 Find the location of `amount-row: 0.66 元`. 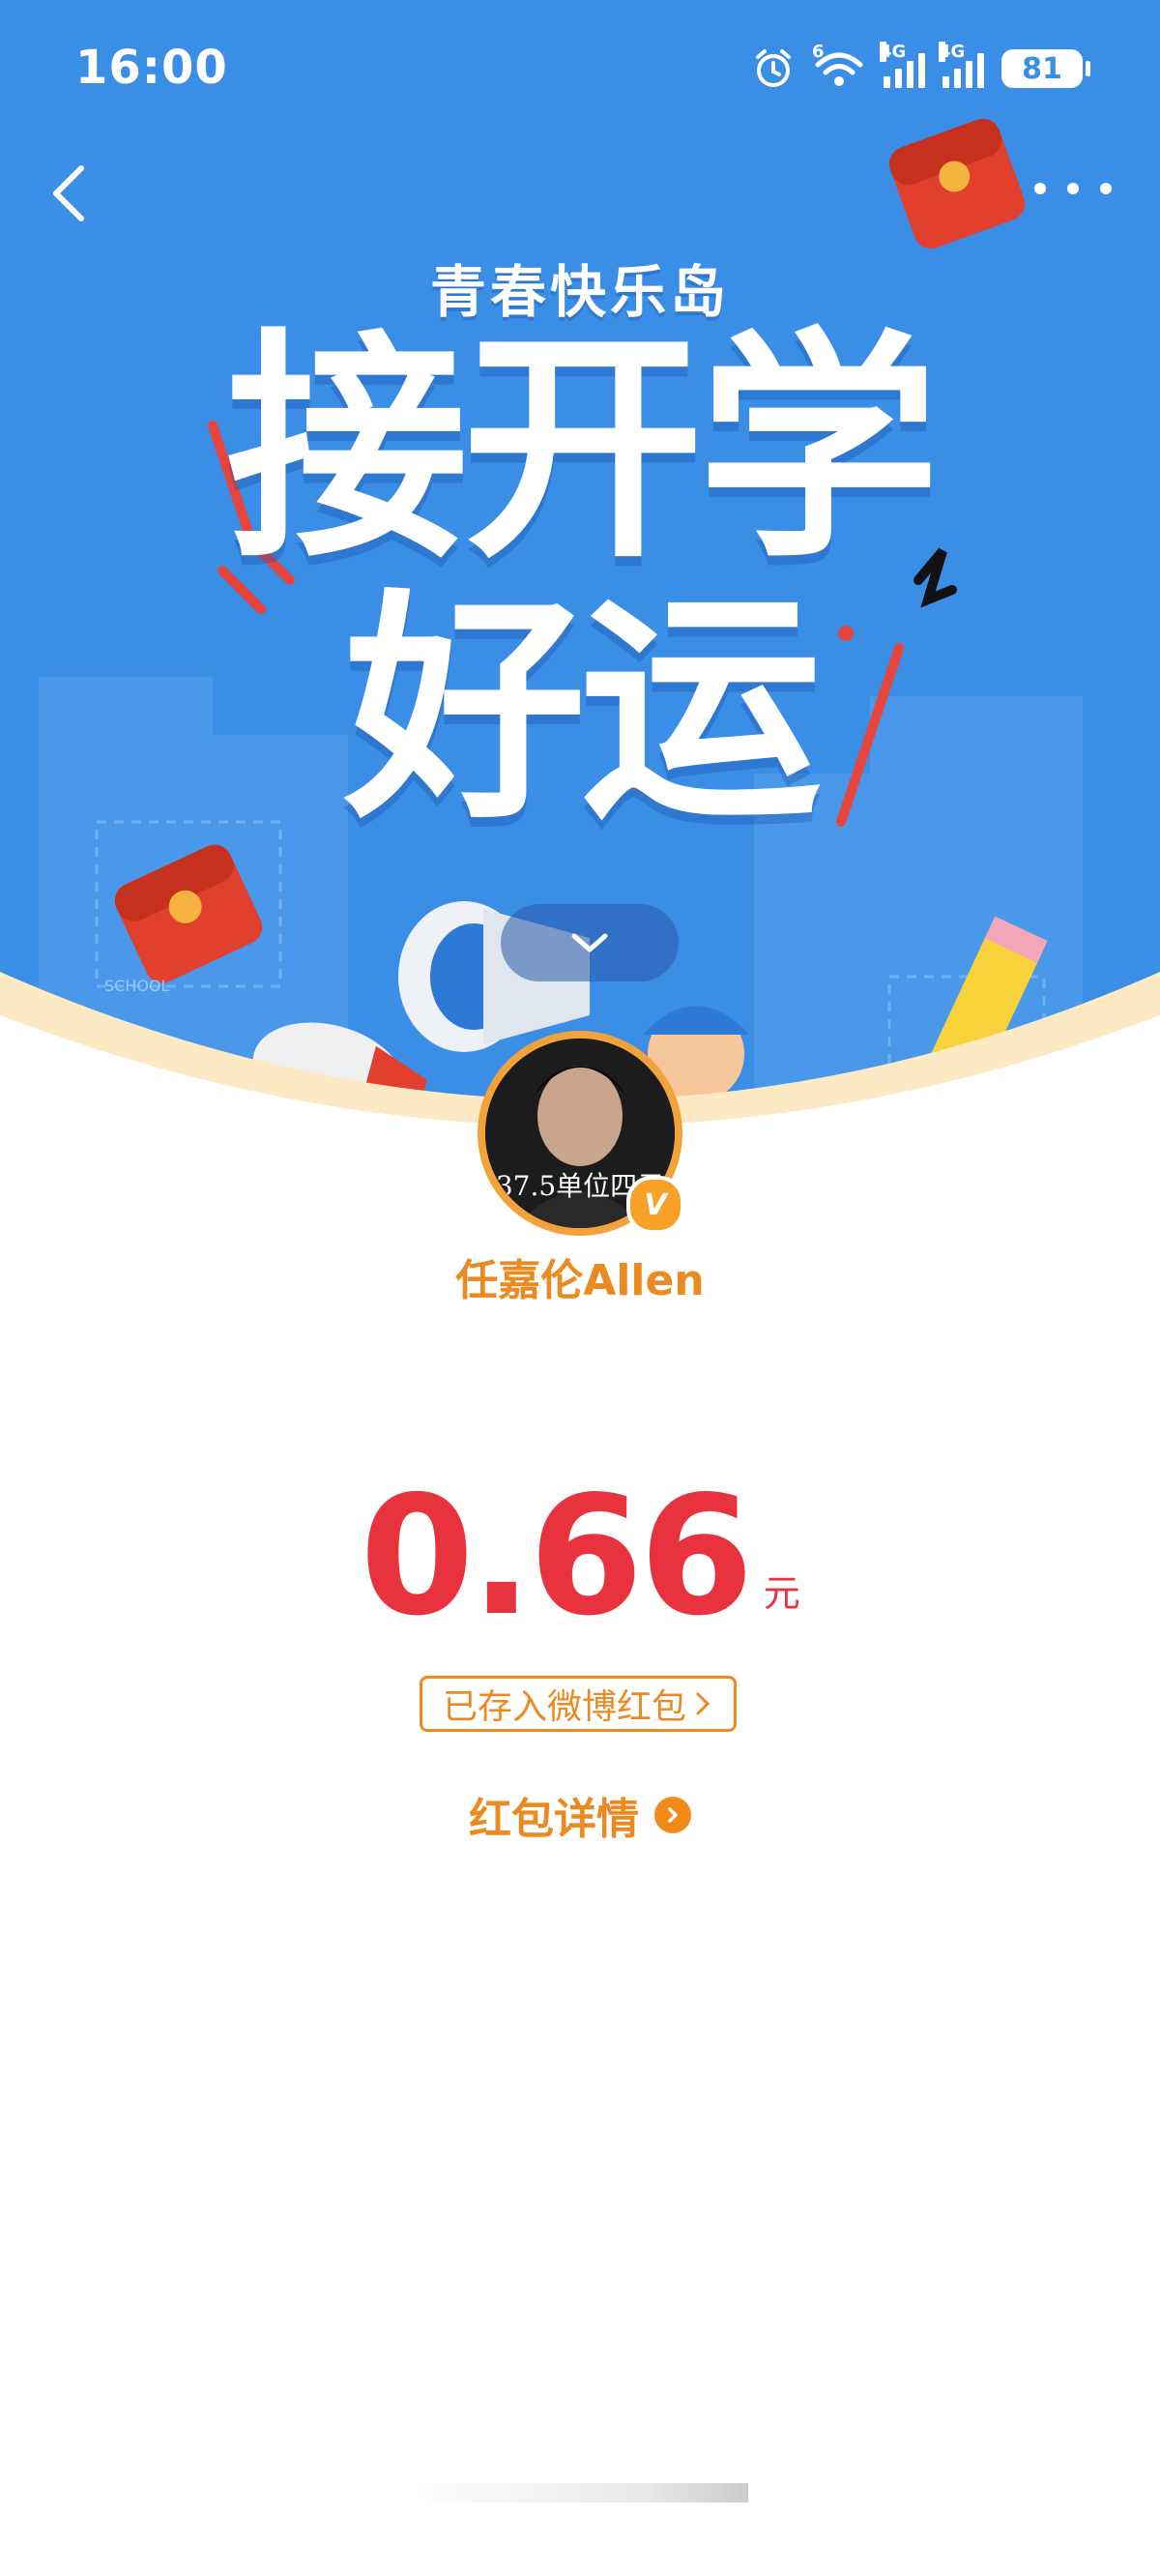

amount-row: 0.66 元 is located at coordinates (580, 1557).